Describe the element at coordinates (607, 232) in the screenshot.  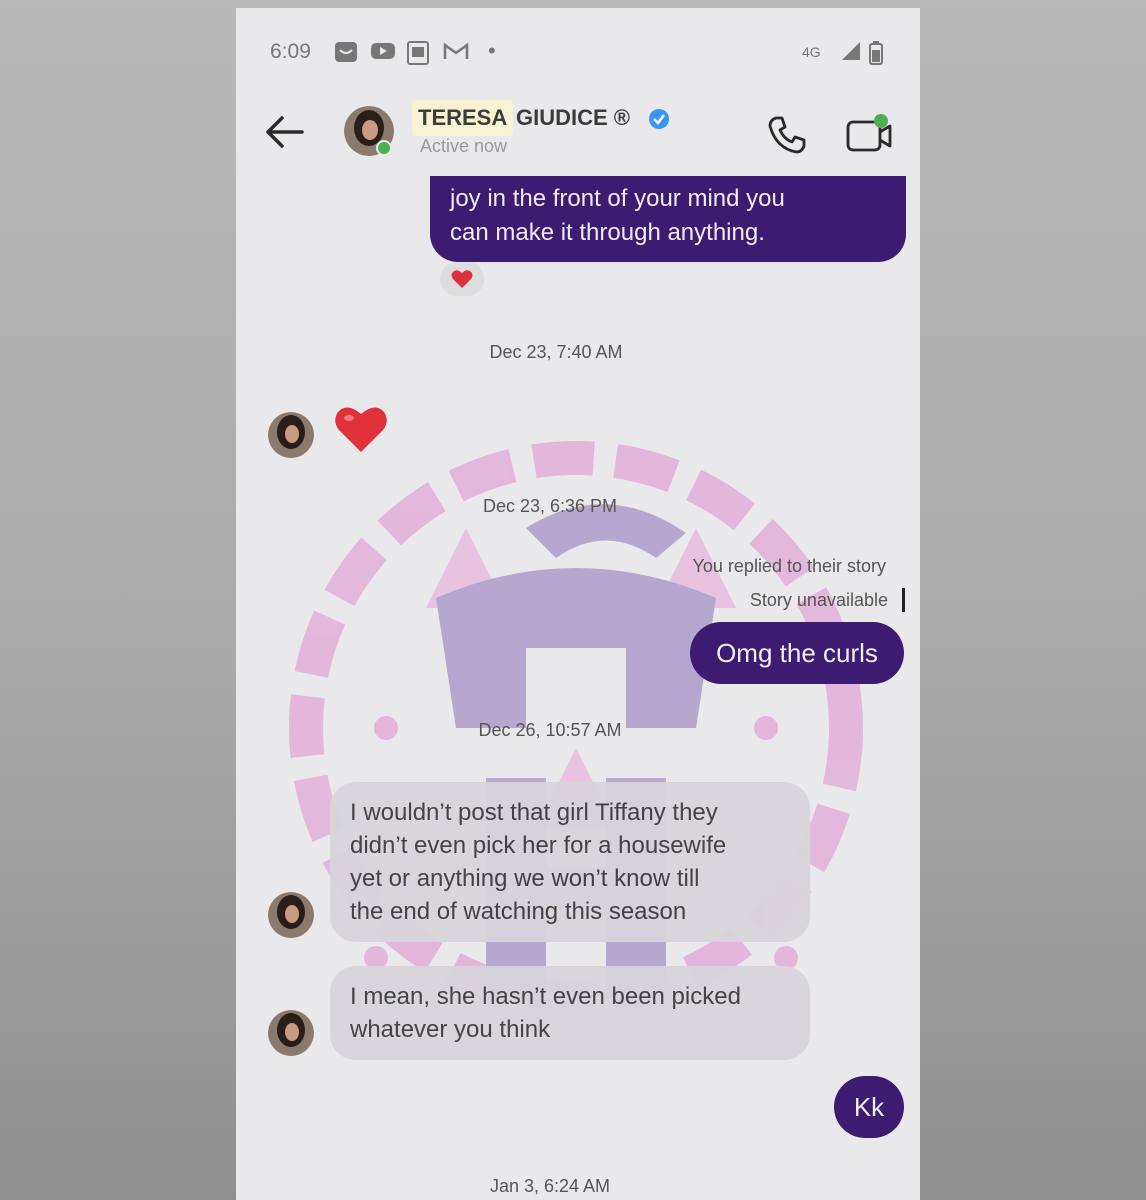
I see `message-line: can make it through anything.` at that location.